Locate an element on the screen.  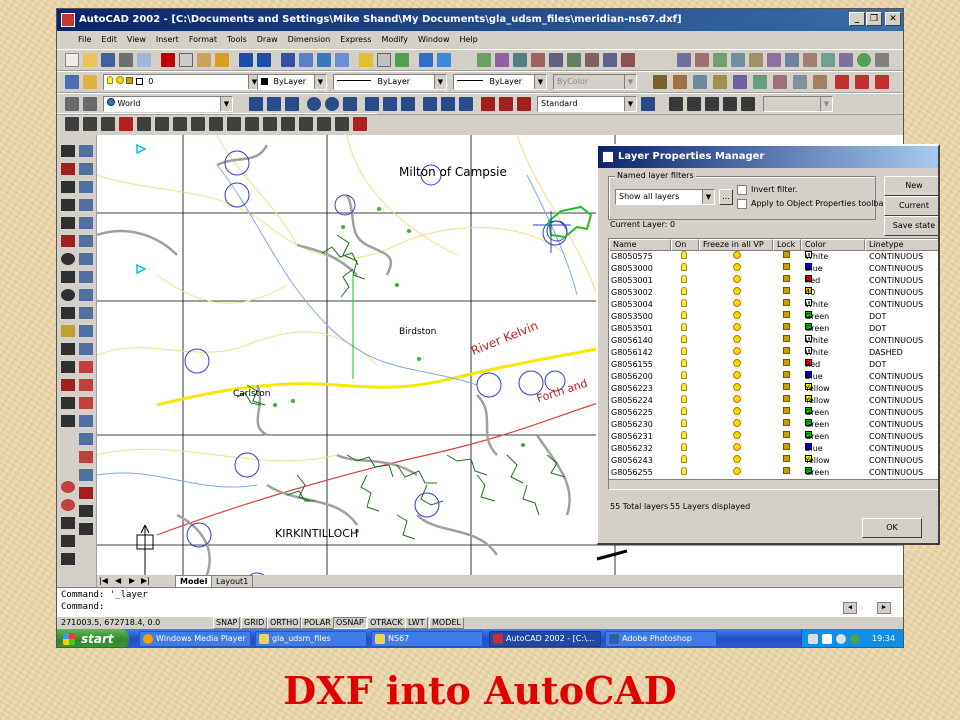
express-tool-2-icon is located at coordinates (502, 60).